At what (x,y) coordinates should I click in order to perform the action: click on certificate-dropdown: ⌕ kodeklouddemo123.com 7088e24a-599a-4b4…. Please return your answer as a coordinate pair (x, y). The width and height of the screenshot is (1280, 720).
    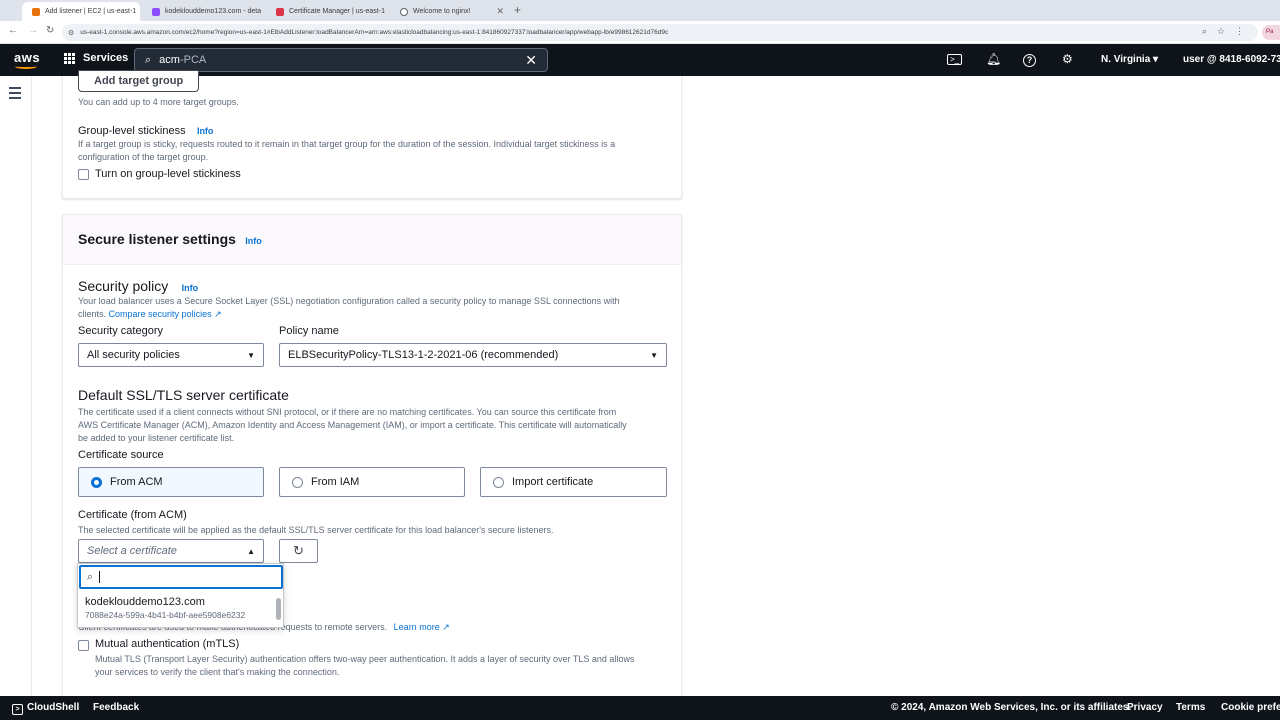
    Looking at the image, I should click on (180, 595).